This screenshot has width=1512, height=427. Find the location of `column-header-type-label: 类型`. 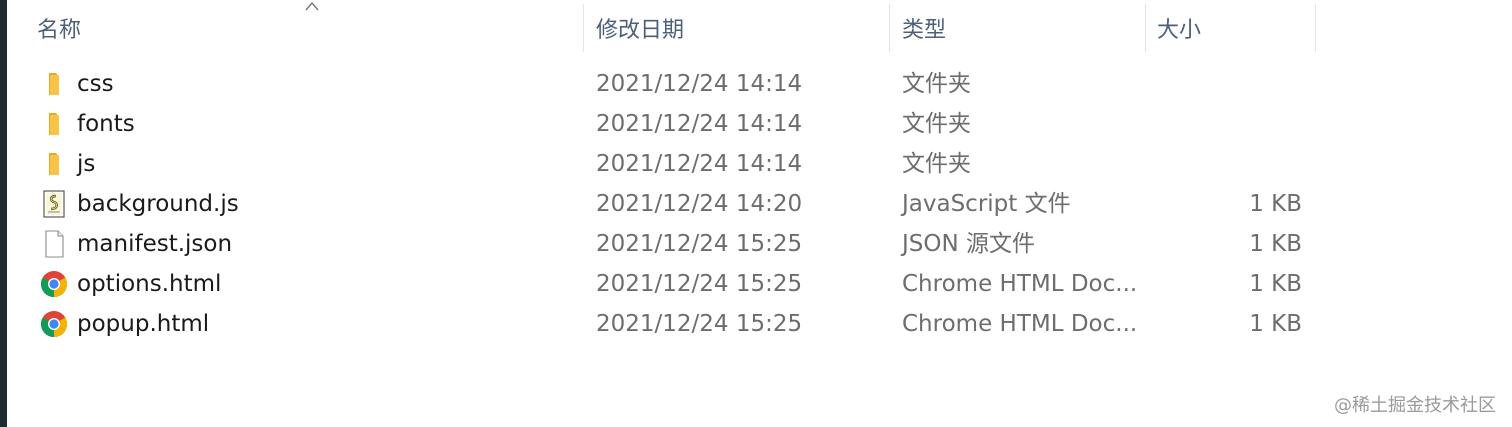

column-header-type-label: 类型 is located at coordinates (924, 30).